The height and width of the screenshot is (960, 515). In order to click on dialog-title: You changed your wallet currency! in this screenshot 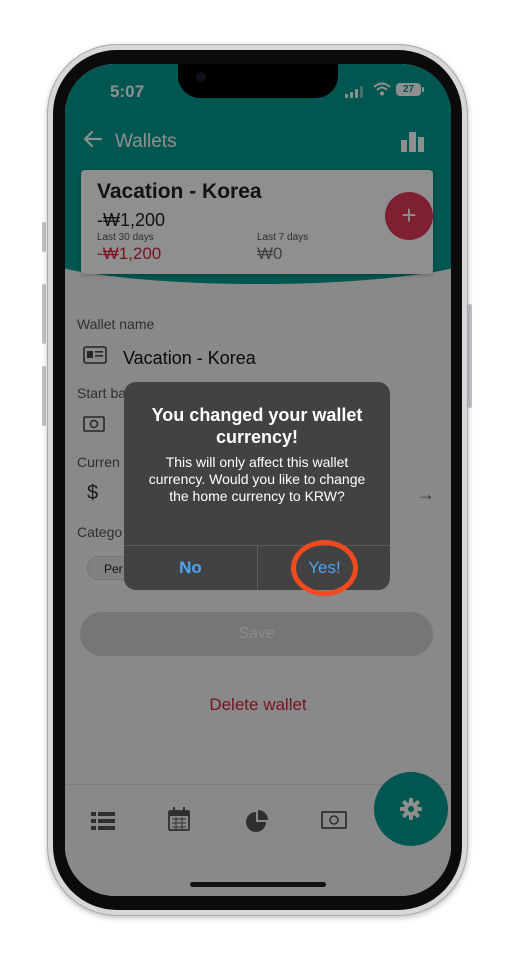, I will do `click(257, 426)`.